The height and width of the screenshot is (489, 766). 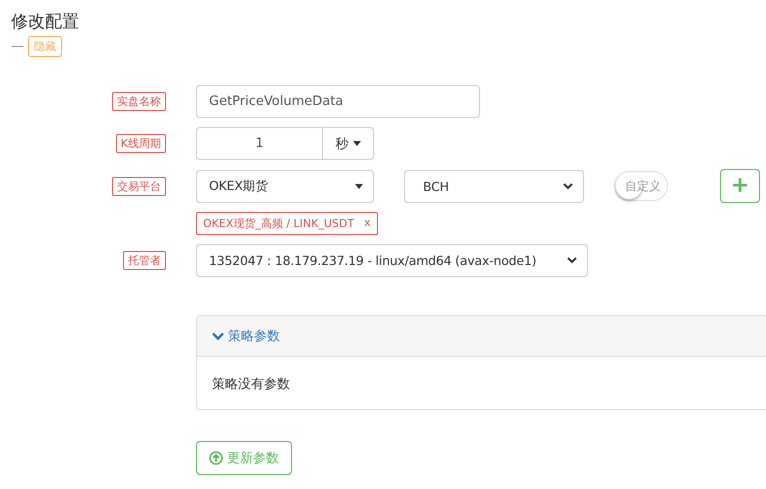 I want to click on tag-text: OKEX现货_高频 / LINK_USDT, so click(x=278, y=223).